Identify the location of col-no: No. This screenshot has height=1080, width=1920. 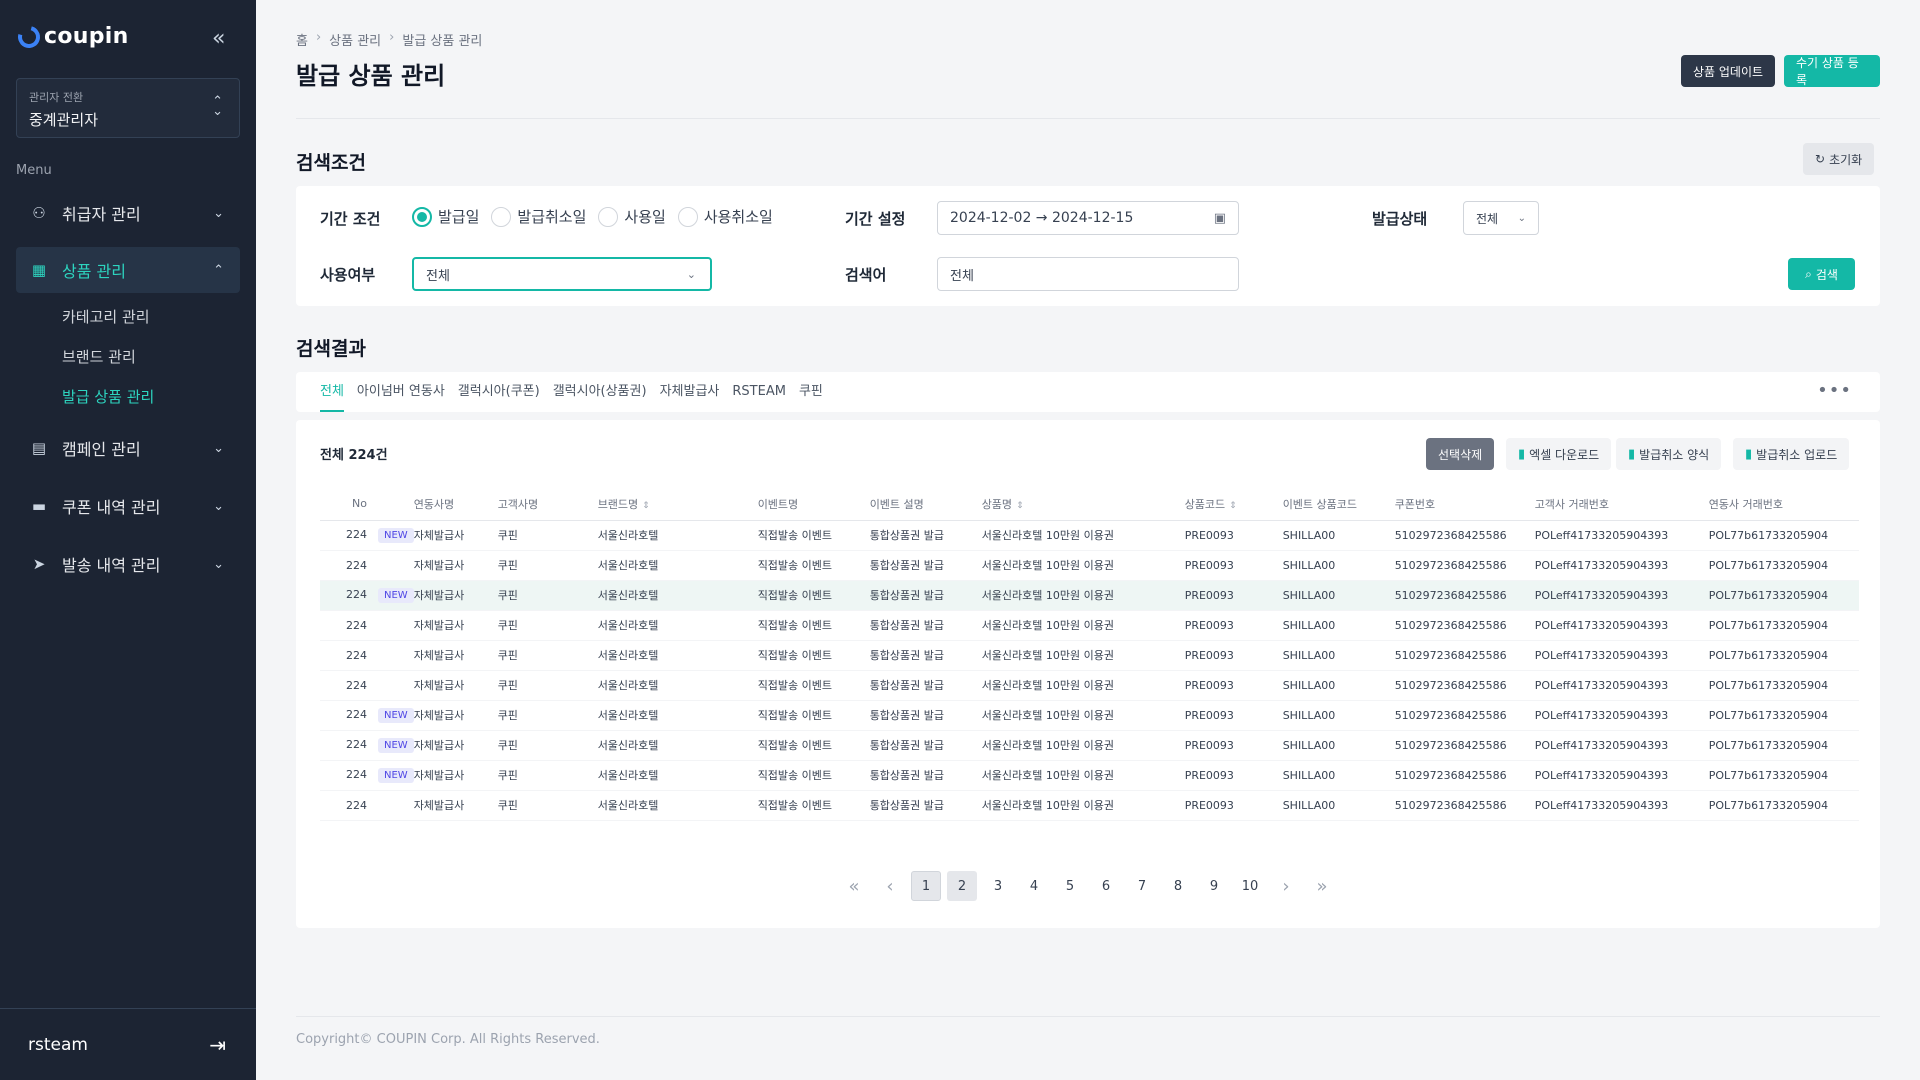
(367, 504).